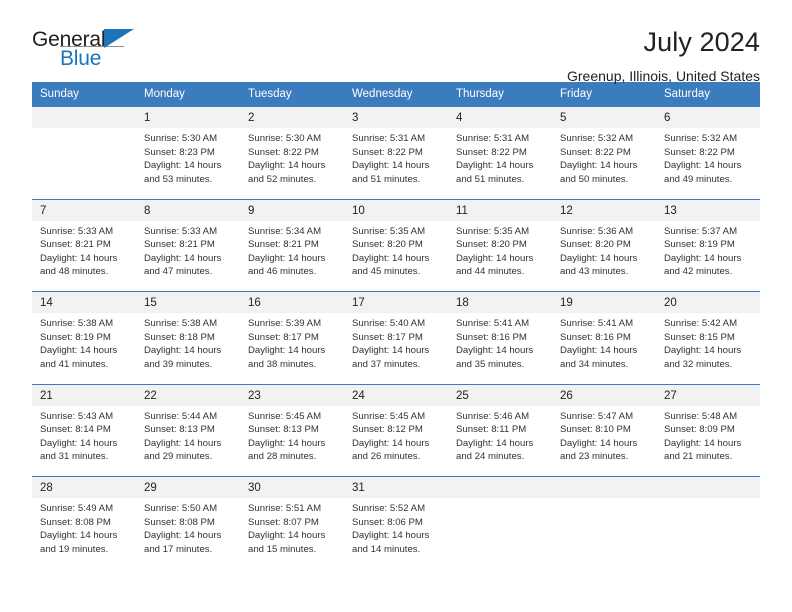 Image resolution: width=792 pixels, height=612 pixels. What do you see at coordinates (699, 245) in the screenshot?
I see `sunset-time: Sunset: 8:19 PM` at bounding box center [699, 245].